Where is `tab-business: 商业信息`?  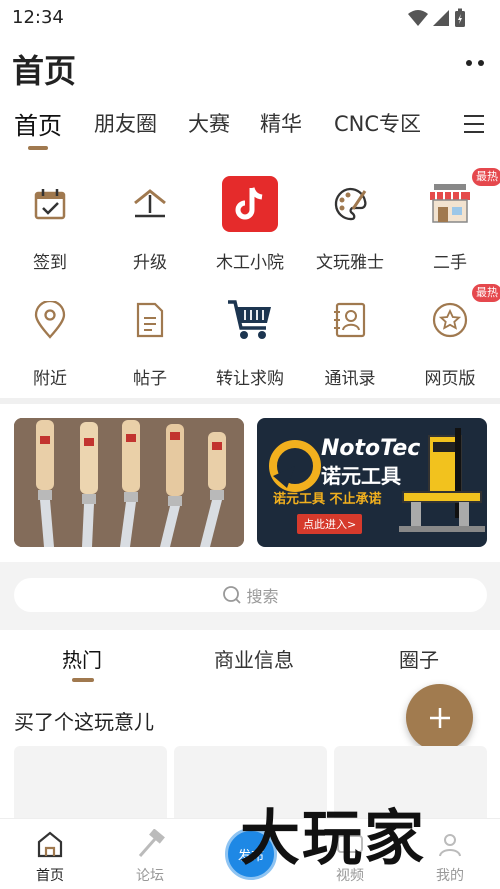 tab-business: 商业信息 is located at coordinates (254, 658).